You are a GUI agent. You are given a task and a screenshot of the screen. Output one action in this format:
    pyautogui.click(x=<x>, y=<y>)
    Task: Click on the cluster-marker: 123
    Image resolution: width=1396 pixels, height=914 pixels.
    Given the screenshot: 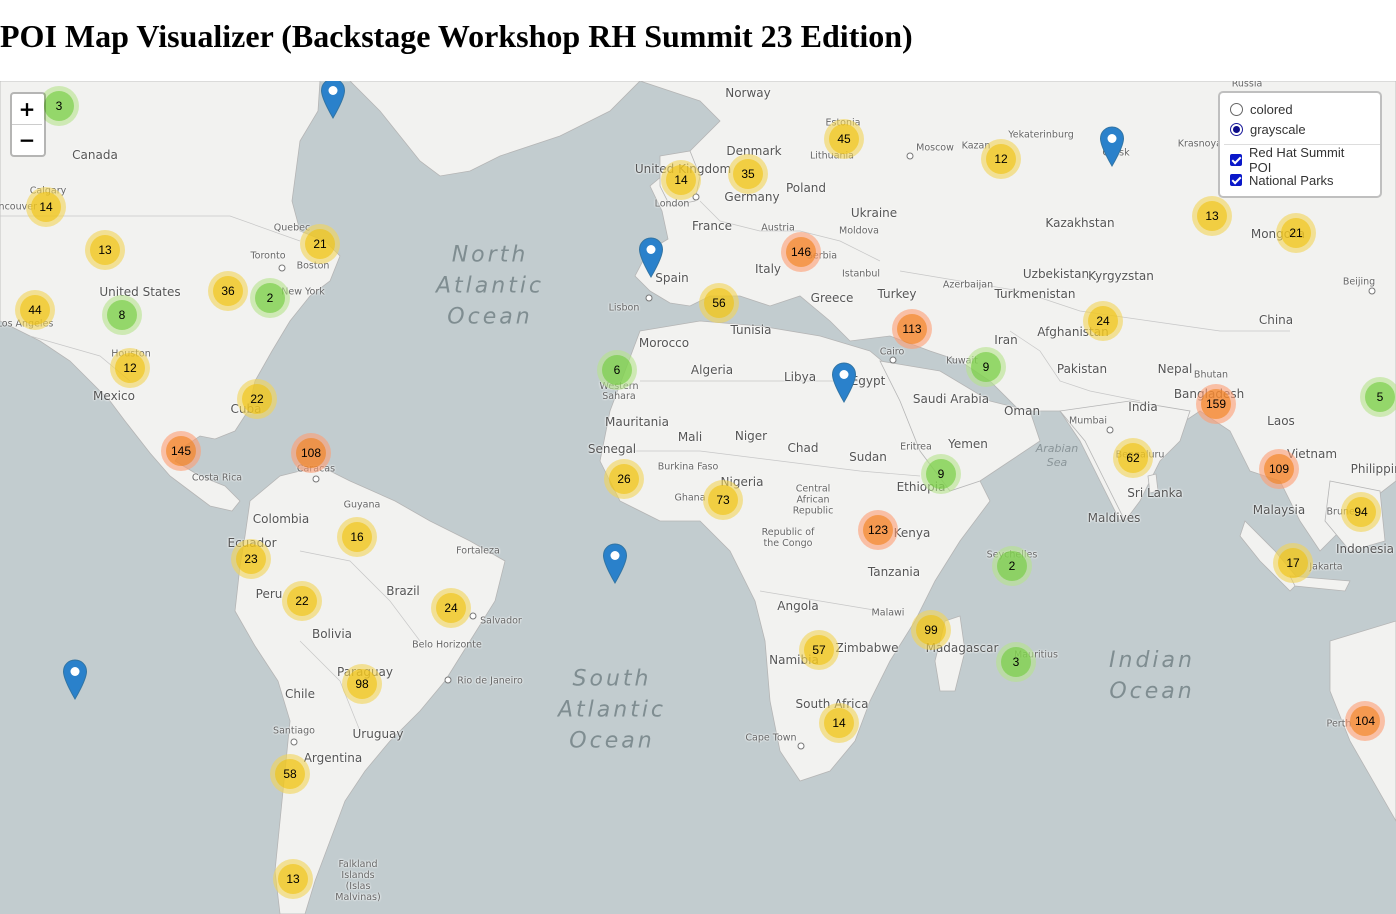 What is the action you would take?
    pyautogui.click(x=878, y=530)
    